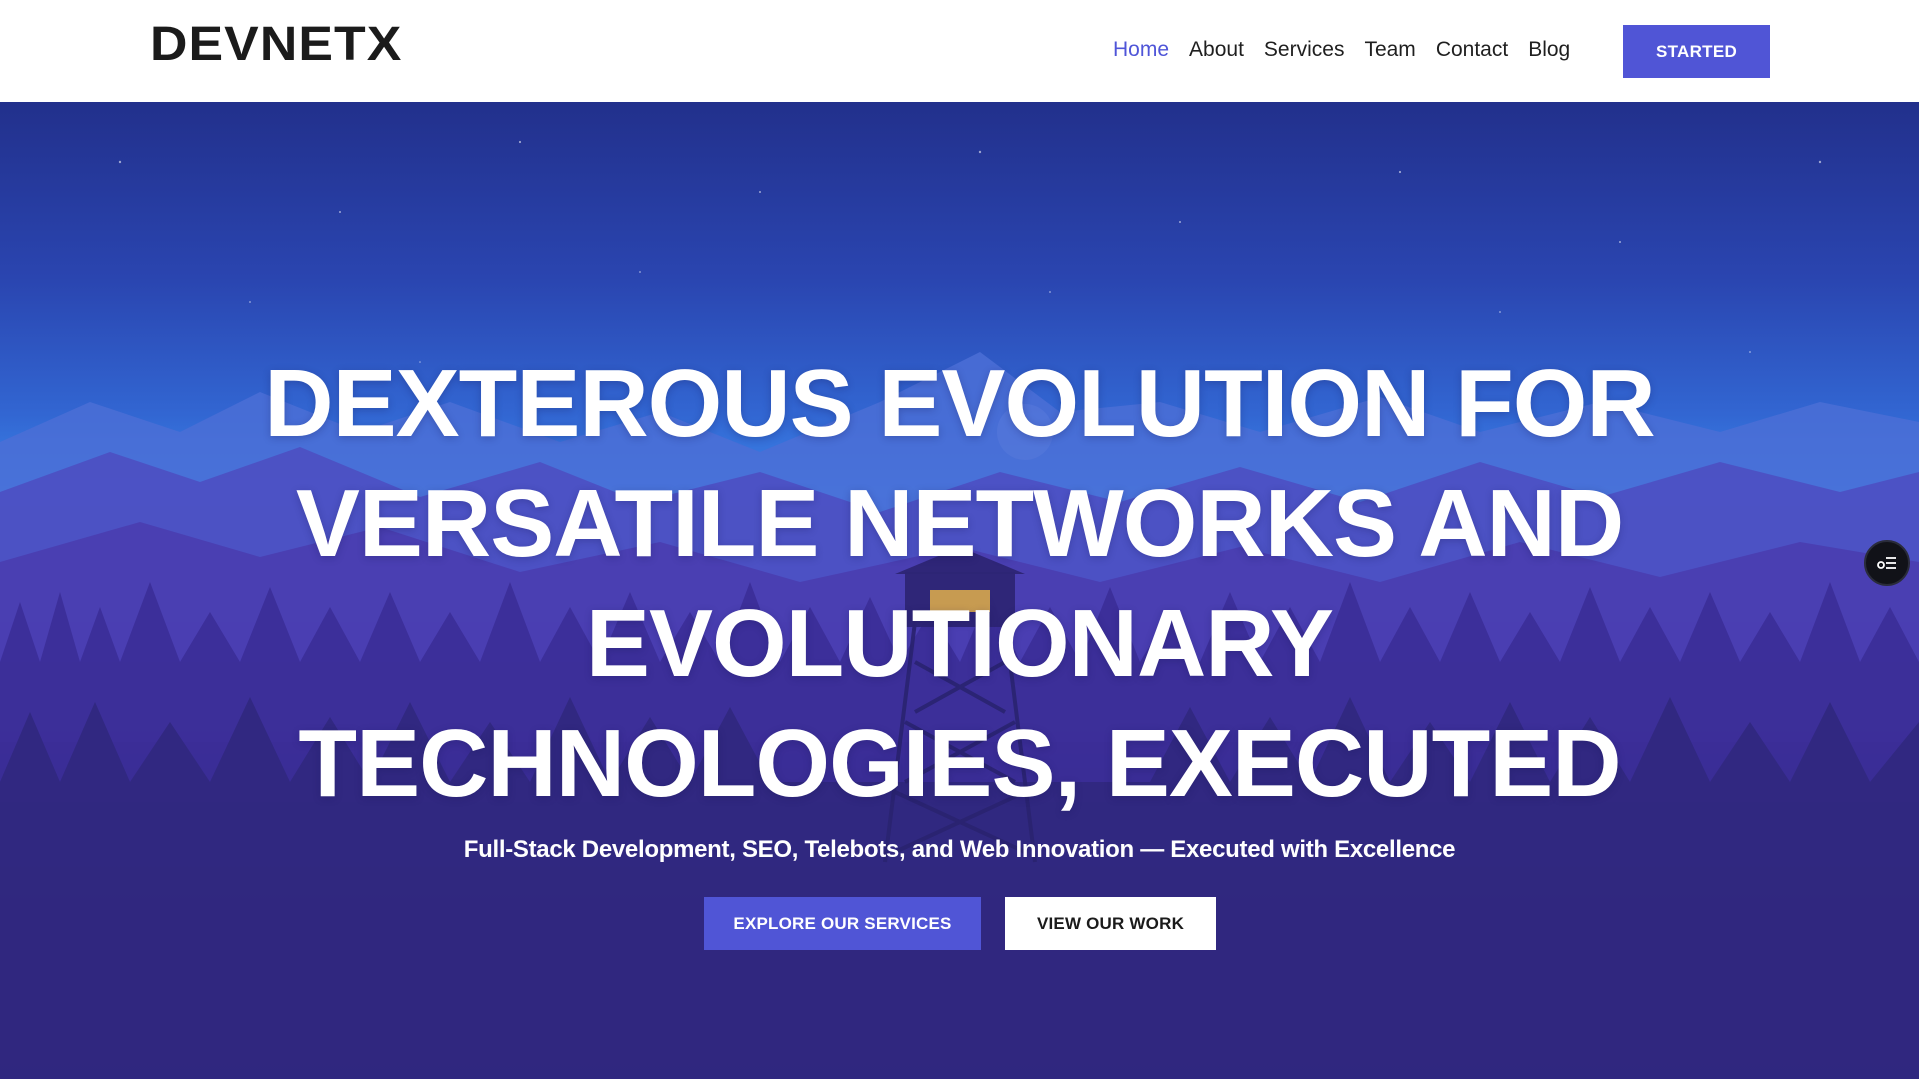 This screenshot has height=1079, width=1919. Describe the element at coordinates (1110, 923) in the screenshot. I see `view-work-button: VIEW OUR WORK` at that location.